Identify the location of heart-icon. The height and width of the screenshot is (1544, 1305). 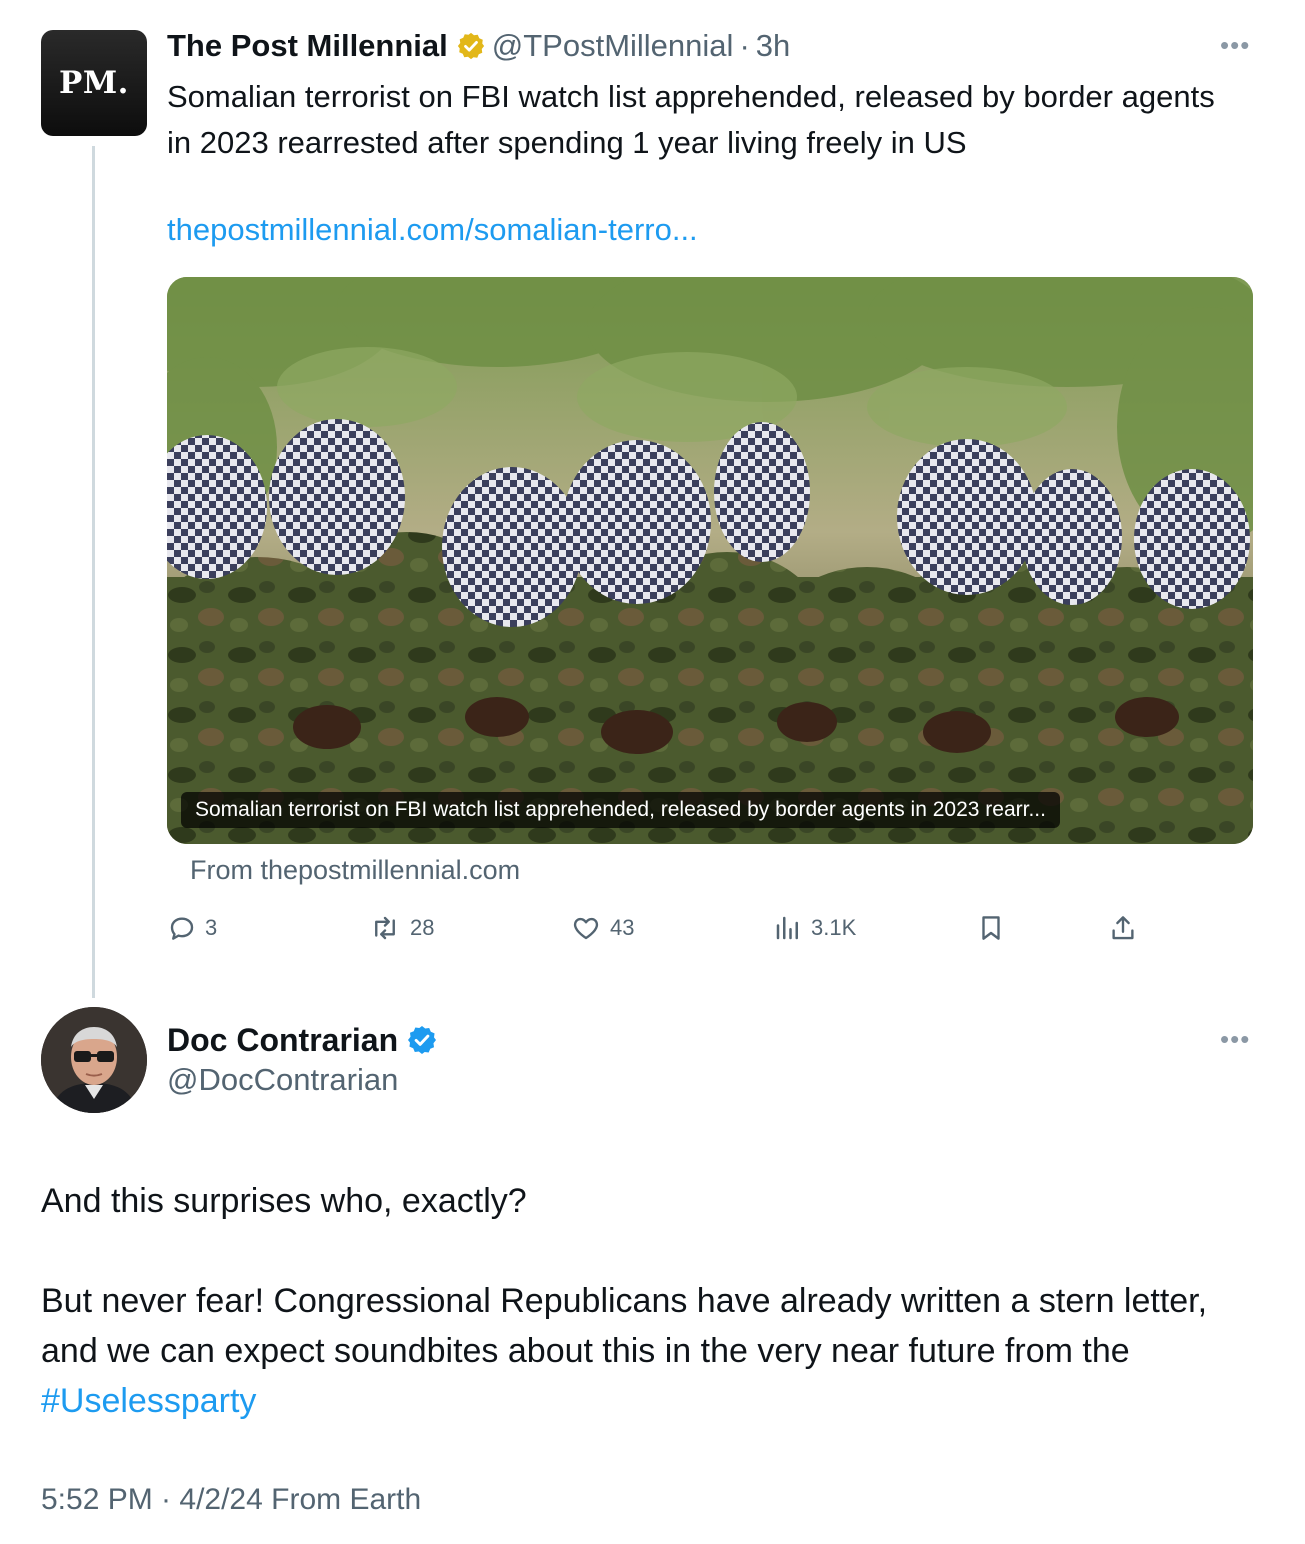
(586, 928).